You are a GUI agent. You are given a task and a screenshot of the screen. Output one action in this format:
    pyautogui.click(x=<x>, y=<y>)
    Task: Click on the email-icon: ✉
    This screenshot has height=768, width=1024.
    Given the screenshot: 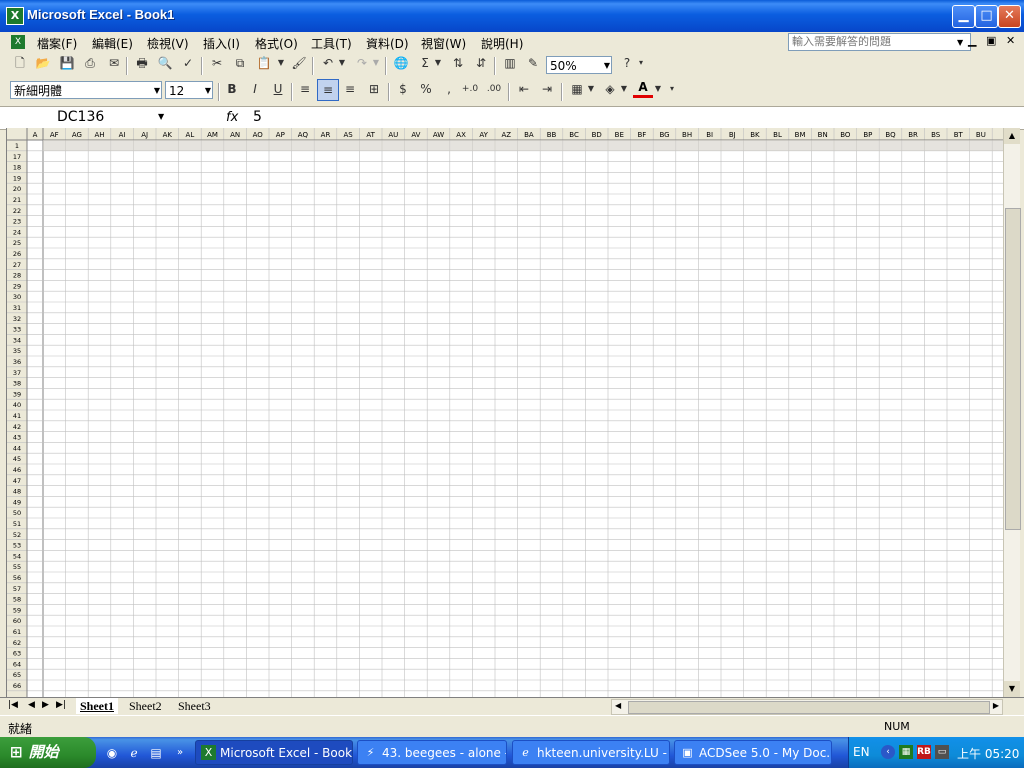 What is the action you would take?
    pyautogui.click(x=114, y=63)
    